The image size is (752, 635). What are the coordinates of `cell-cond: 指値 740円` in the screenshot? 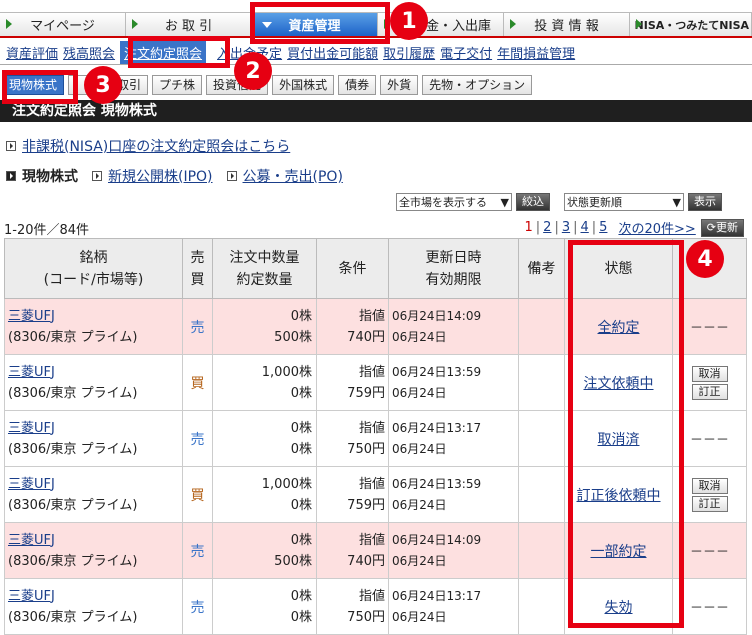 It's located at (352, 326).